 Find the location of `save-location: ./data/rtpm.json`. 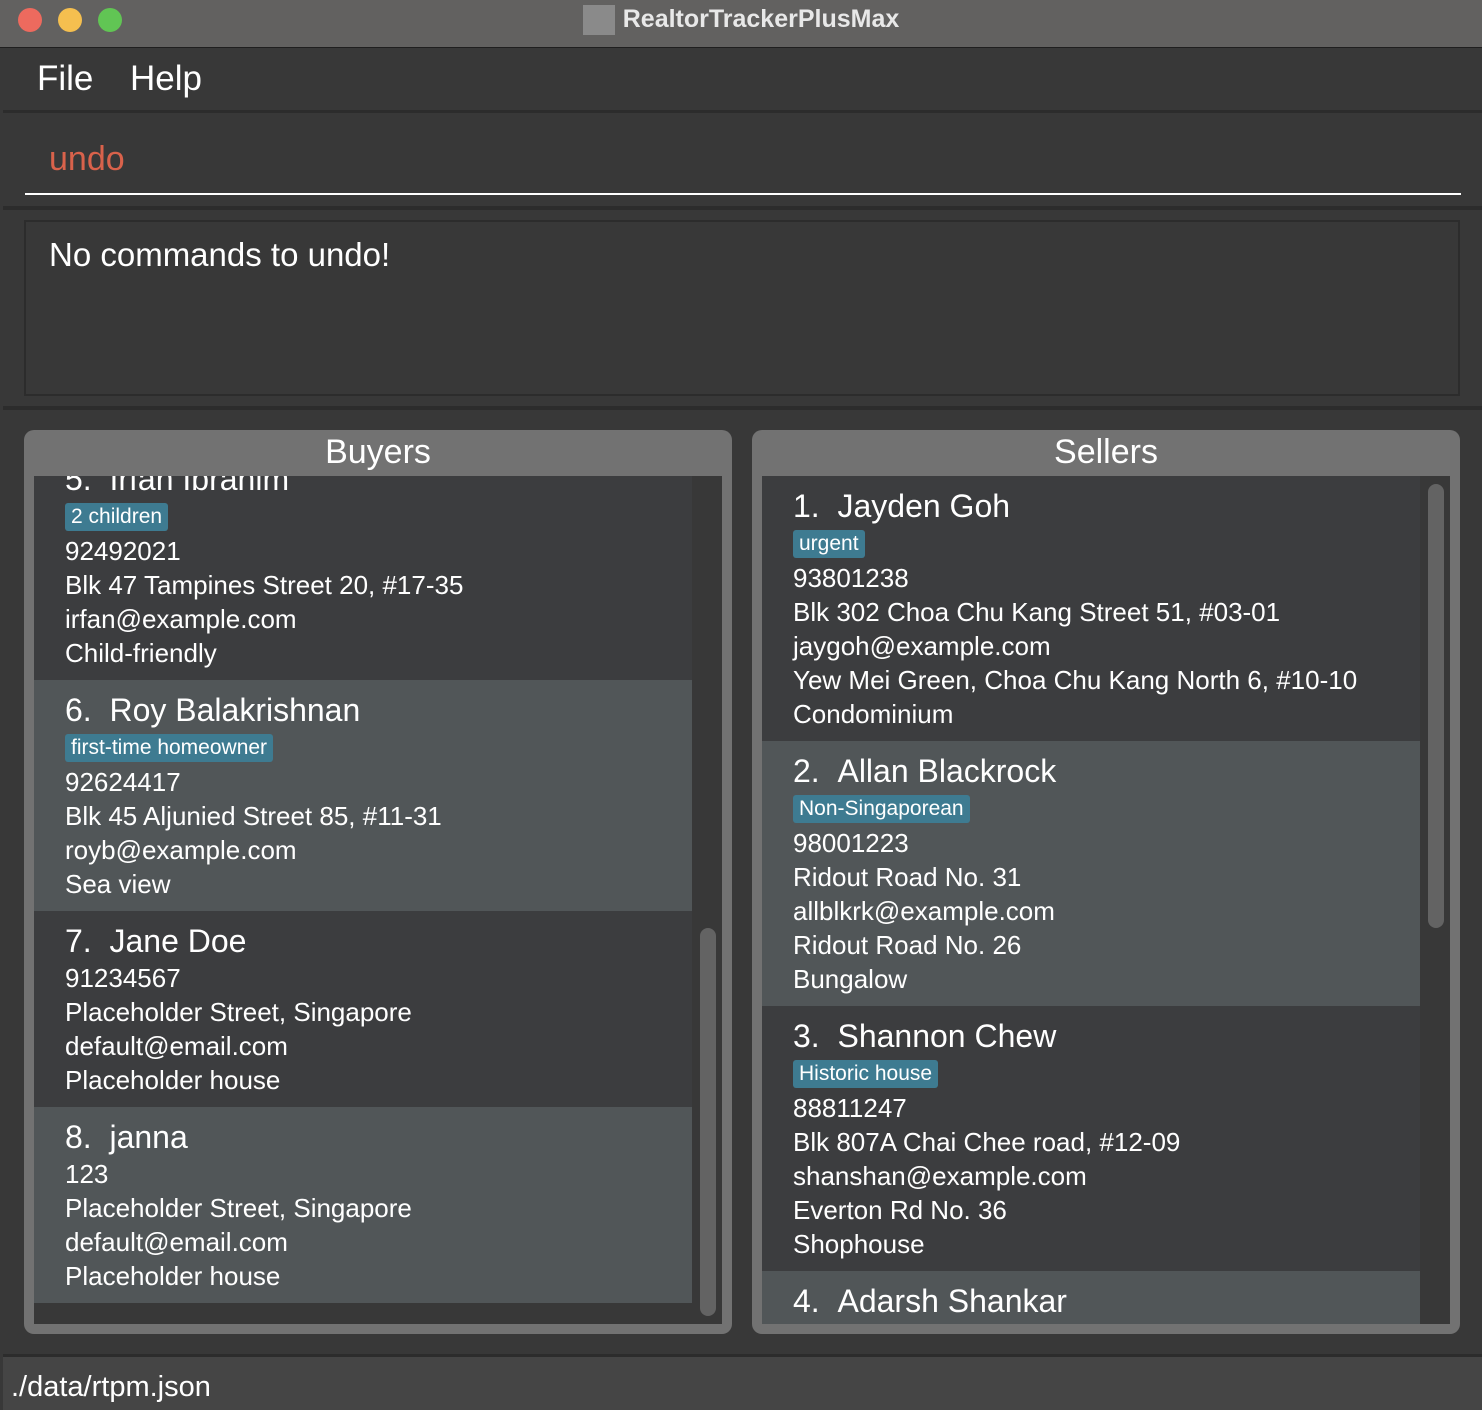

save-location: ./data/rtpm.json is located at coordinates (111, 1387).